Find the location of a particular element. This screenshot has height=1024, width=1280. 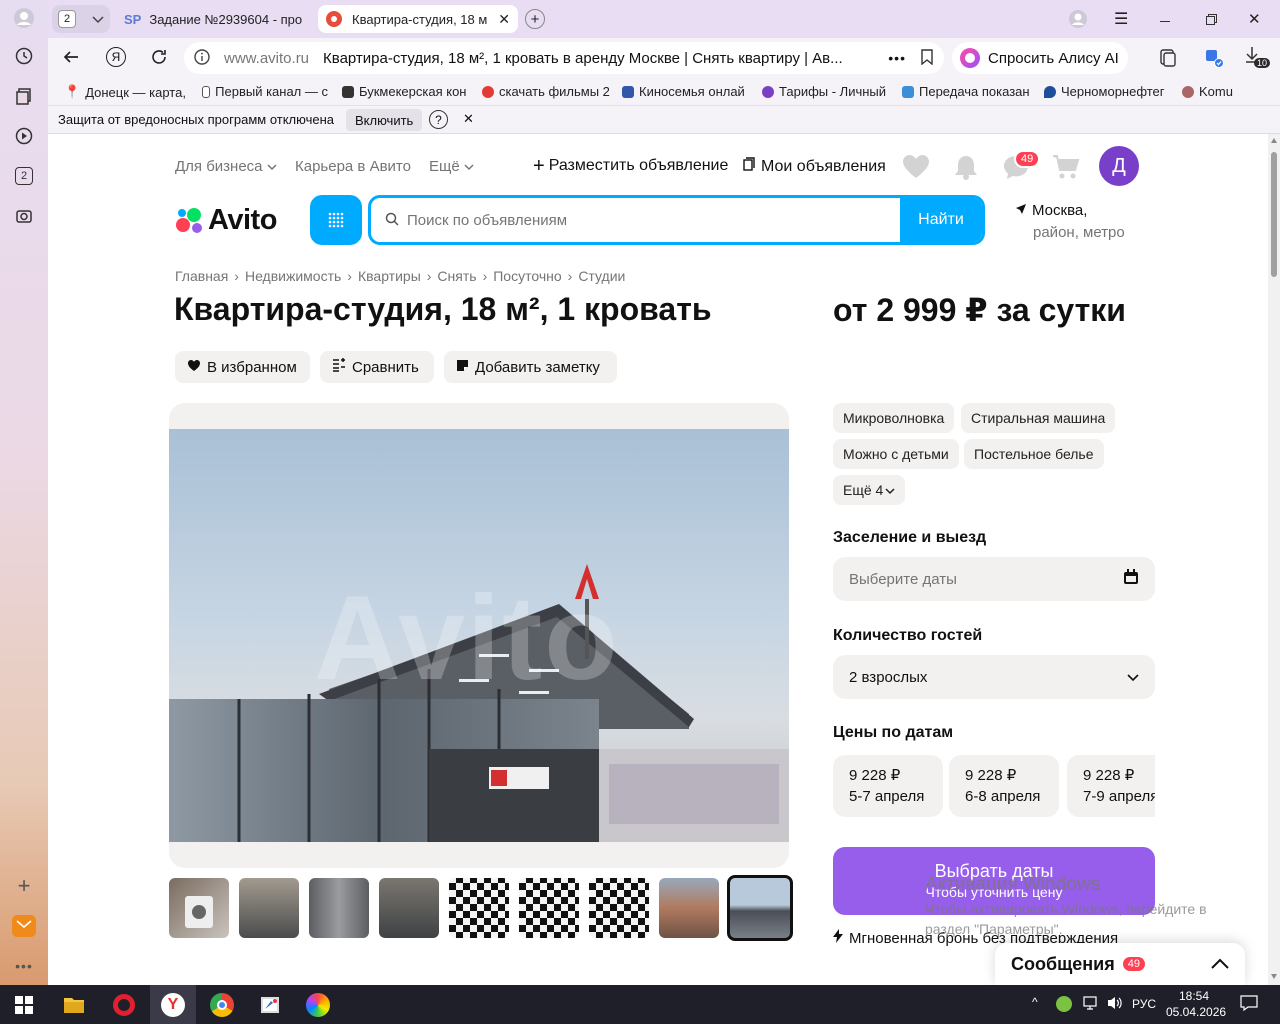

mail-icon is located at coordinates (24, 926).